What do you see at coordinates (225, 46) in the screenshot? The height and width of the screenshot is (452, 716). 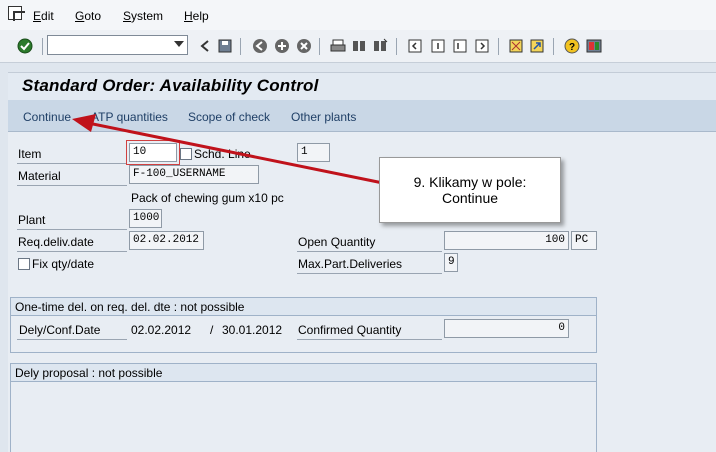 I see `save-icon` at bounding box center [225, 46].